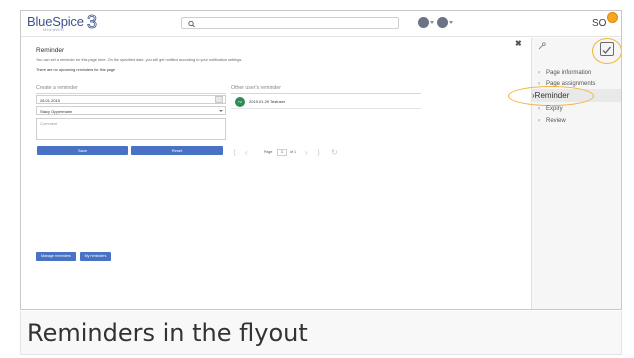 This screenshot has height=358, width=634. I want to click on top-bar: BlueSpice 3 MediaWiki SO, so click(321, 24).